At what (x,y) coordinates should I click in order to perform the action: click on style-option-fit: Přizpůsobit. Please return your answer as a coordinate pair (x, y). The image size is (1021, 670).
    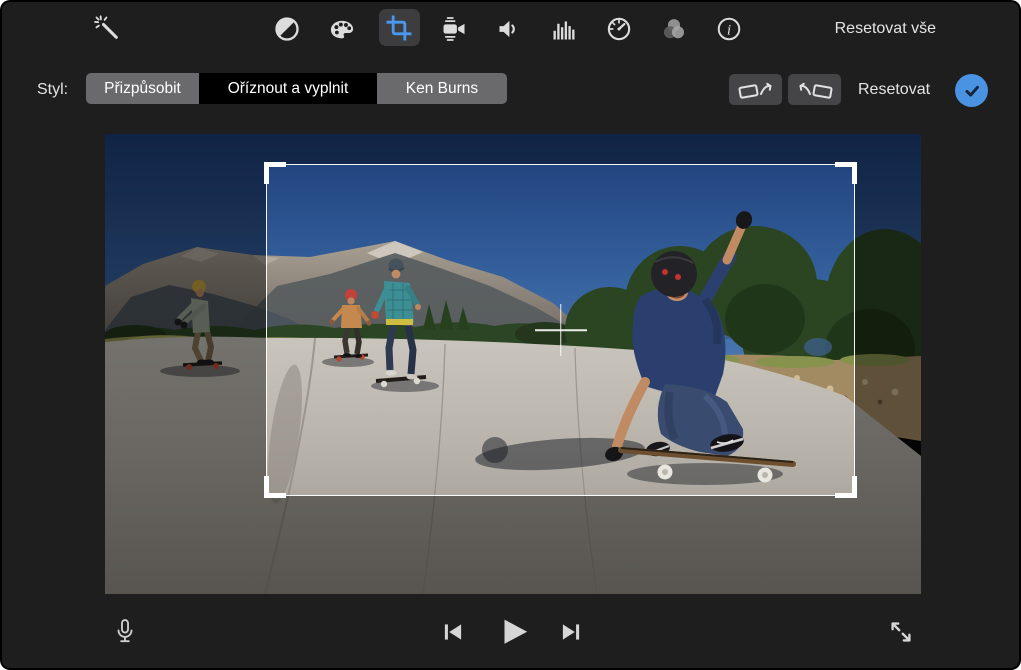
    Looking at the image, I should click on (142, 88).